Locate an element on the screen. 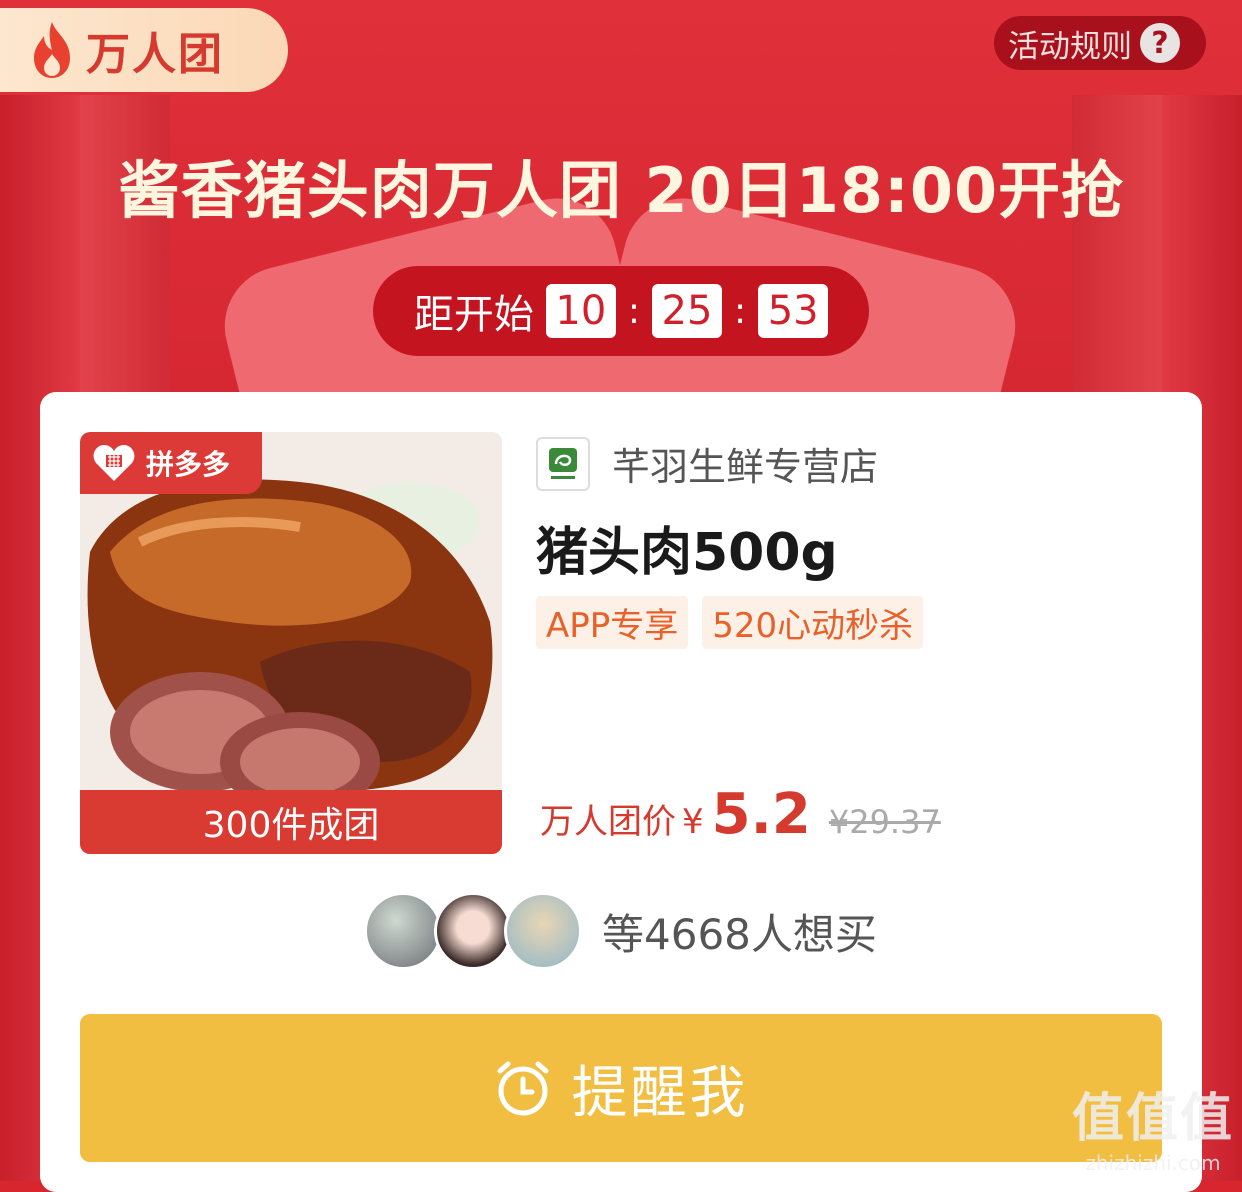  badge-label: 万人团 is located at coordinates (155, 54).